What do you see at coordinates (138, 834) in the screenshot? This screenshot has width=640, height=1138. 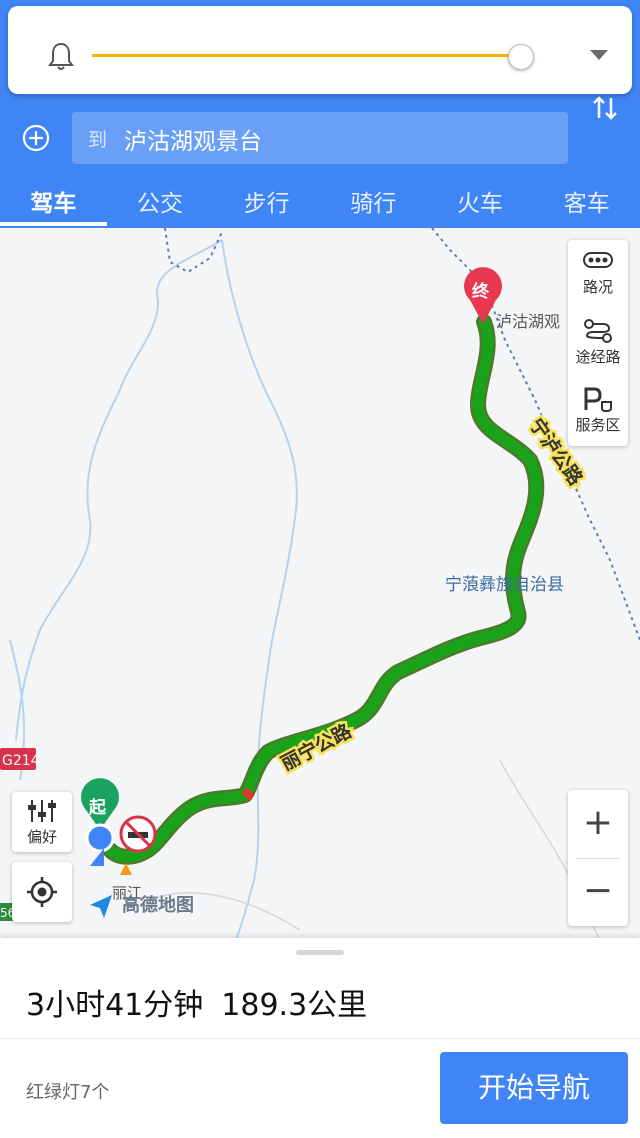 I see `no-truck-sign-icon` at bounding box center [138, 834].